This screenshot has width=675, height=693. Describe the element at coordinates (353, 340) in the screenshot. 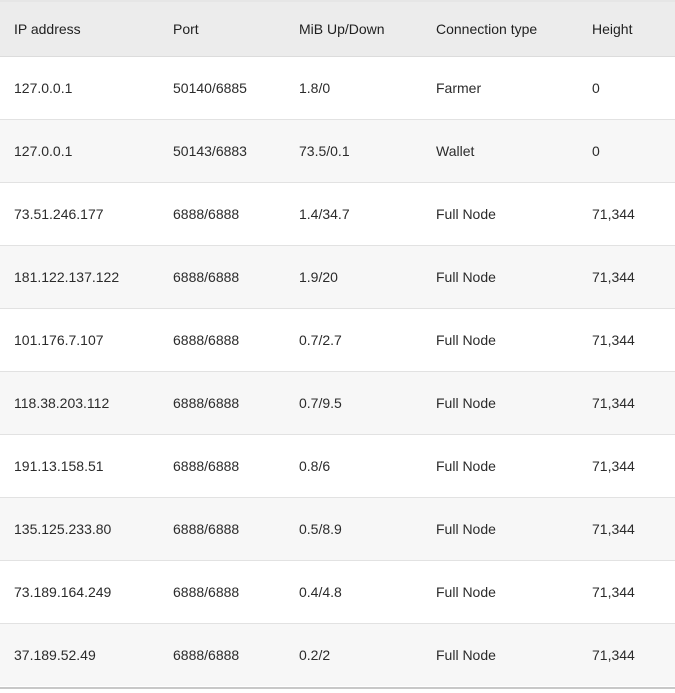

I see `cell-mib-up-down: 0.7/2.7` at that location.